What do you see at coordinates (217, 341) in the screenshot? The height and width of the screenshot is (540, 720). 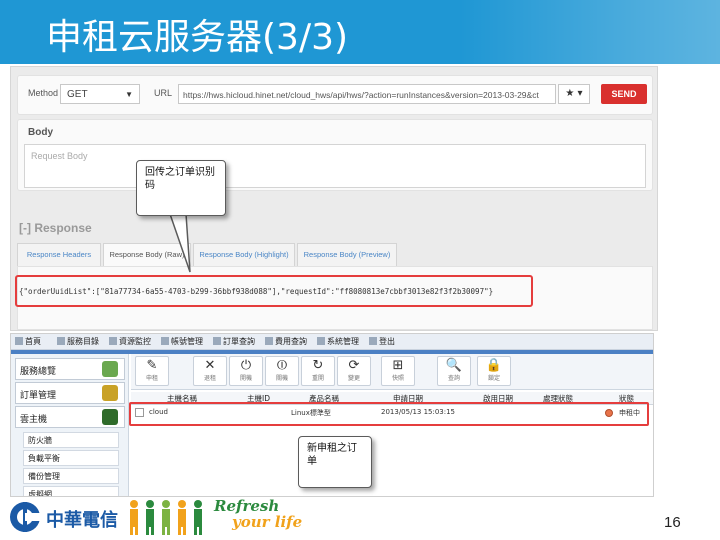 I see `order-icon` at bounding box center [217, 341].